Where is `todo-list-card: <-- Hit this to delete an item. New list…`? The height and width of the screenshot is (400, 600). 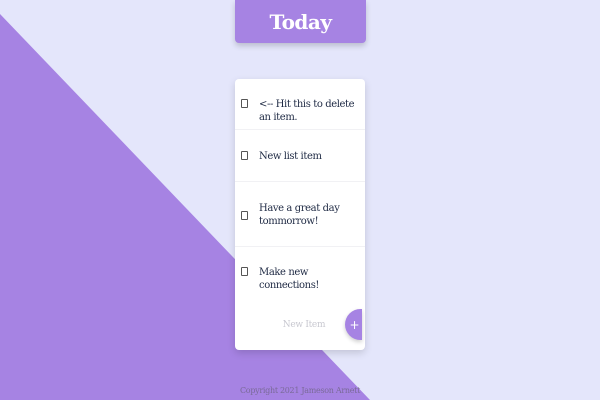 todo-list-card: <-- Hit this to delete an item. New list… is located at coordinates (300, 214).